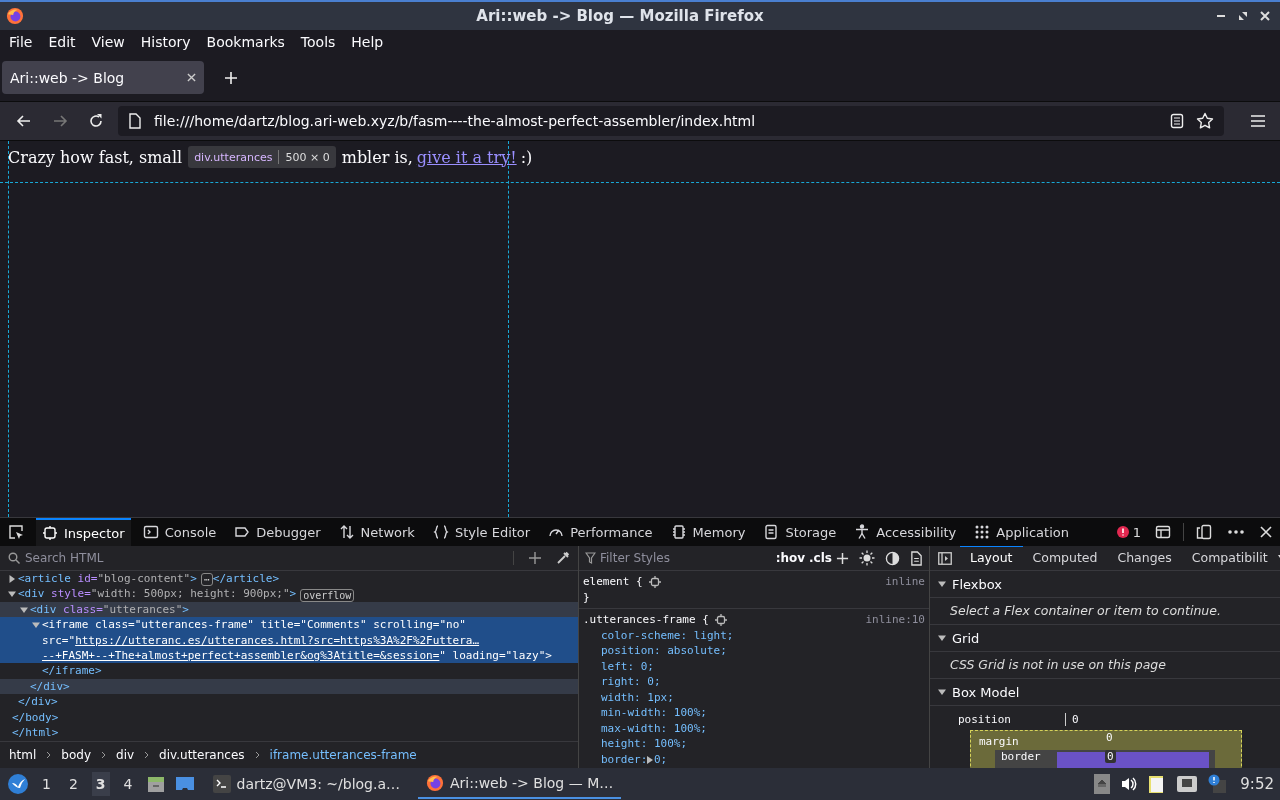 This screenshot has width=1280, height=800. What do you see at coordinates (23, 755) in the screenshot?
I see `breadcrumb: html` at bounding box center [23, 755].